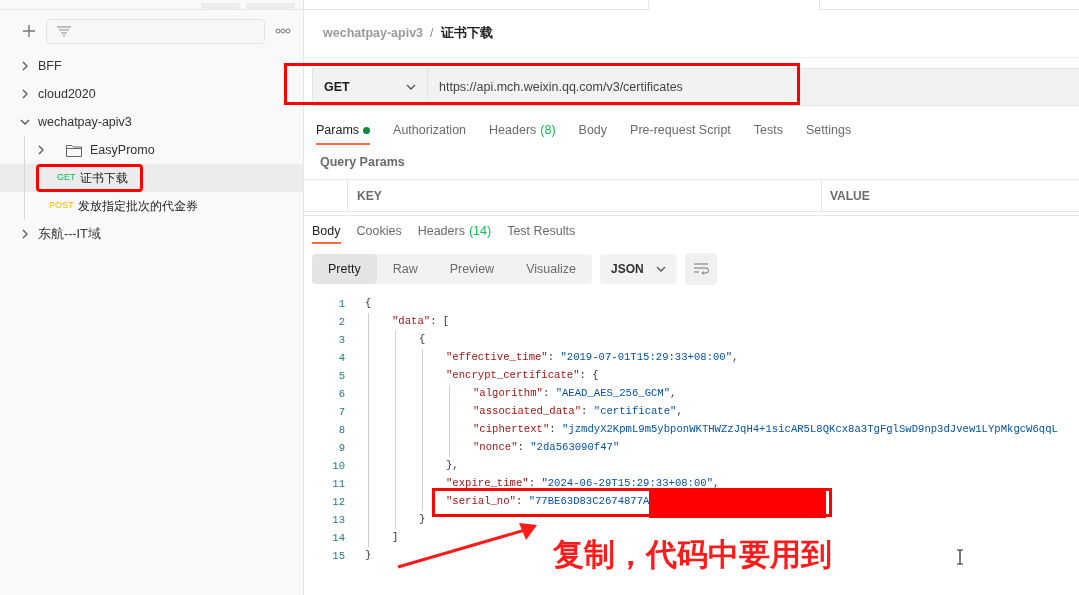 The height and width of the screenshot is (595, 1079). What do you see at coordinates (466, 34) in the screenshot?
I see `breadcrumb-title: 证书下载` at bounding box center [466, 34].